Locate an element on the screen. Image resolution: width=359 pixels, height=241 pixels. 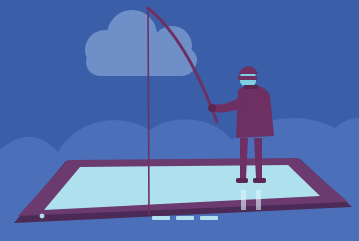
fisherman-hand is located at coordinates (212, 108).